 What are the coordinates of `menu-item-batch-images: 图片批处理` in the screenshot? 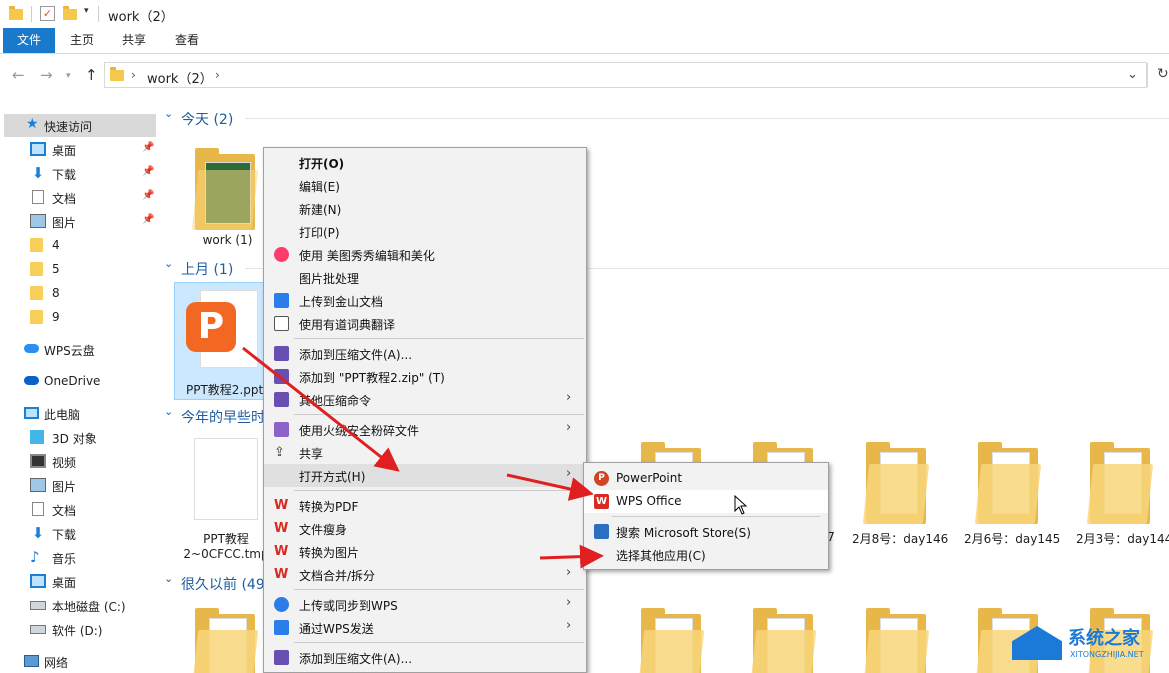 It's located at (425, 277).